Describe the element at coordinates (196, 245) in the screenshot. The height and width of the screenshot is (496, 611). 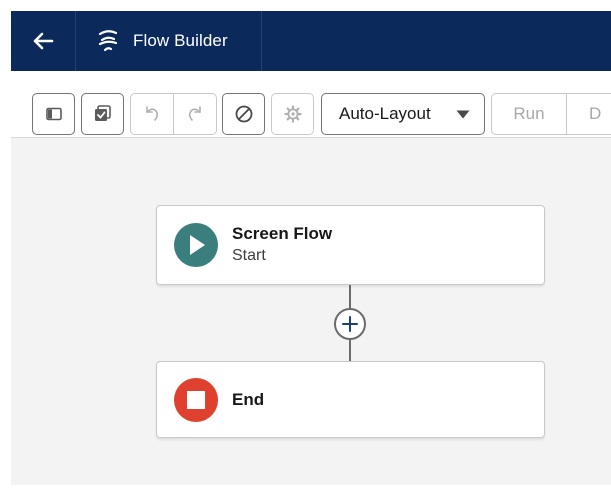
I see `play-icon` at that location.